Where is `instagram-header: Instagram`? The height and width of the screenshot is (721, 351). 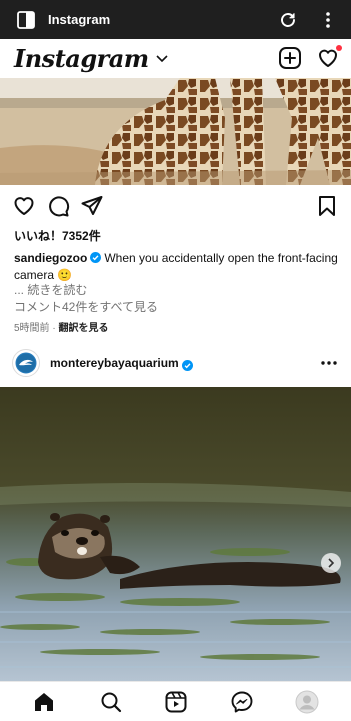
instagram-header: Instagram is located at coordinates (175, 58).